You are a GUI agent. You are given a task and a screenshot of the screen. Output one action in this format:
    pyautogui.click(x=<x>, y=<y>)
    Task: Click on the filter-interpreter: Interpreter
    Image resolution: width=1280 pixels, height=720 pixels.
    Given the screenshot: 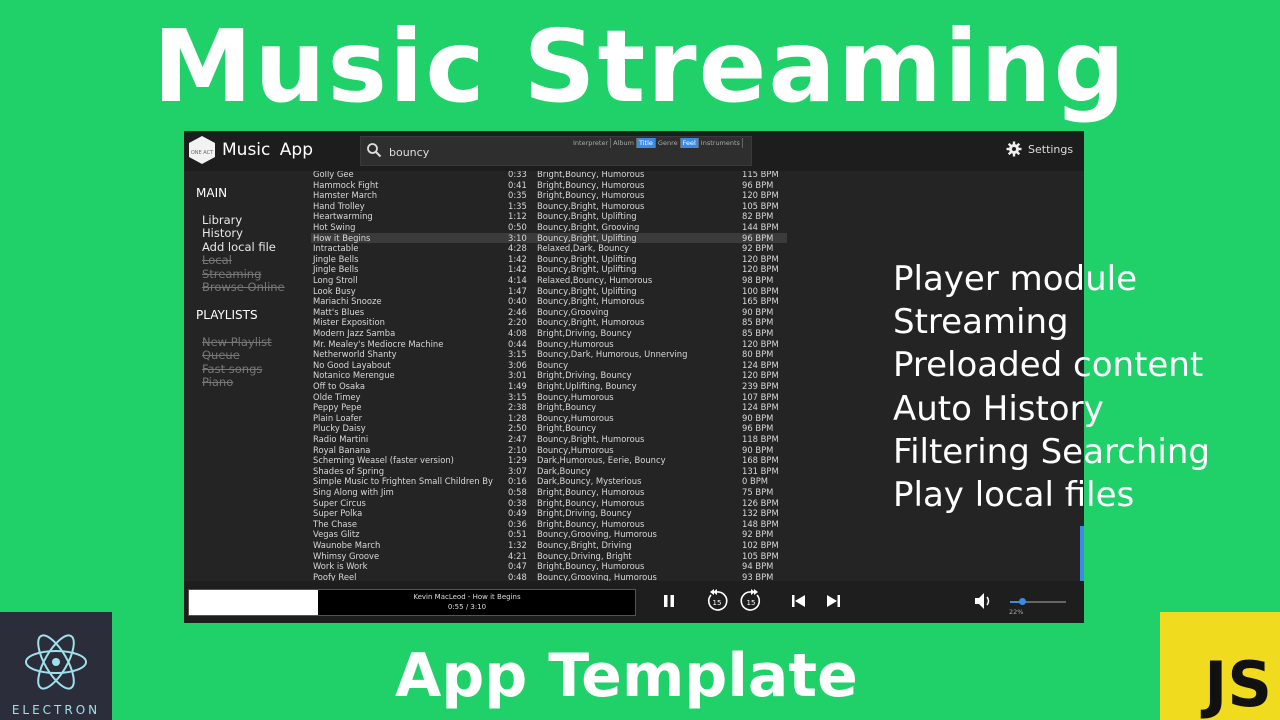 What is the action you would take?
    pyautogui.click(x=591, y=143)
    